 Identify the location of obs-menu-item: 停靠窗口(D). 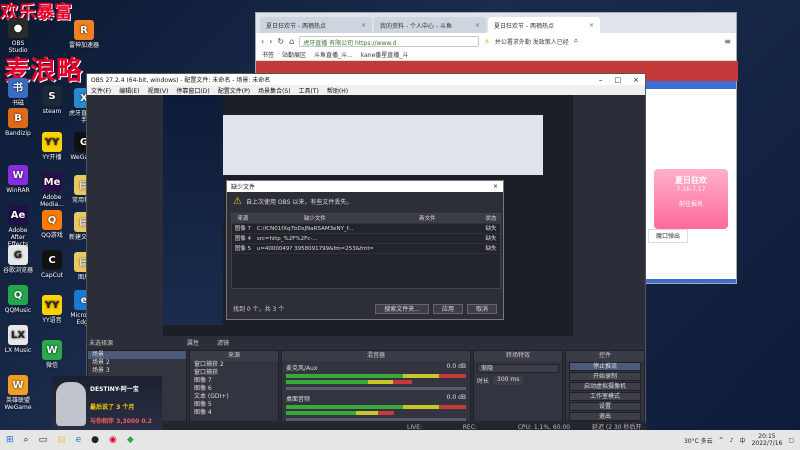
(192, 90).